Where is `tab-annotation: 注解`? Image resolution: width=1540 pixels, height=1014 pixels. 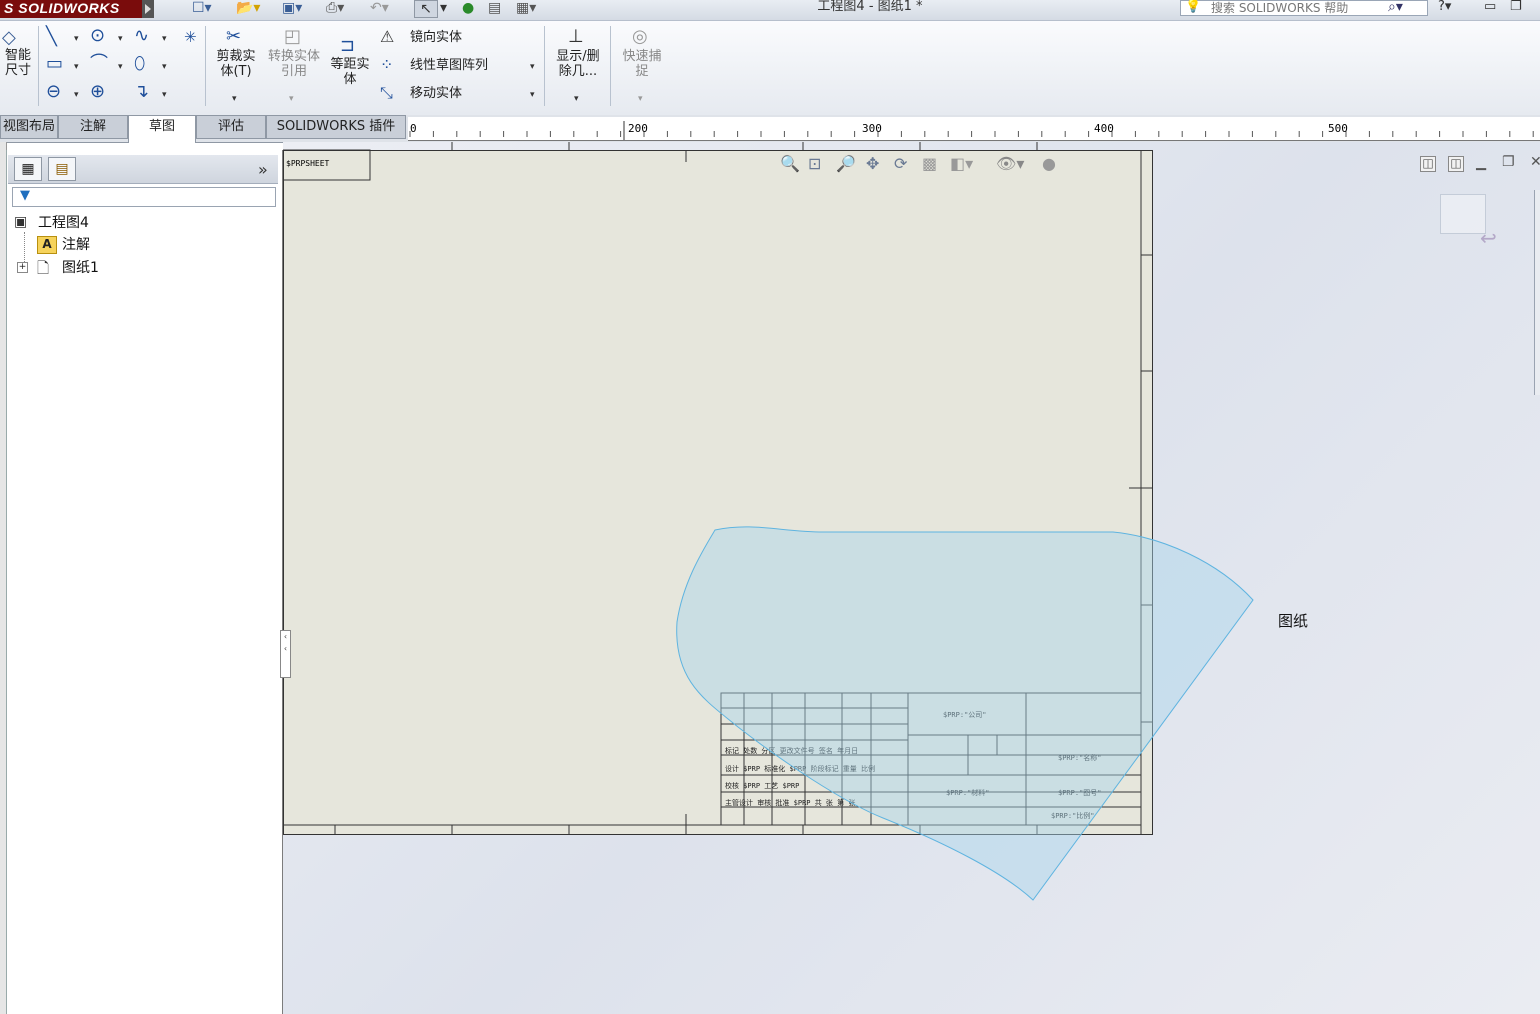 tab-annotation: 注解 is located at coordinates (93, 127).